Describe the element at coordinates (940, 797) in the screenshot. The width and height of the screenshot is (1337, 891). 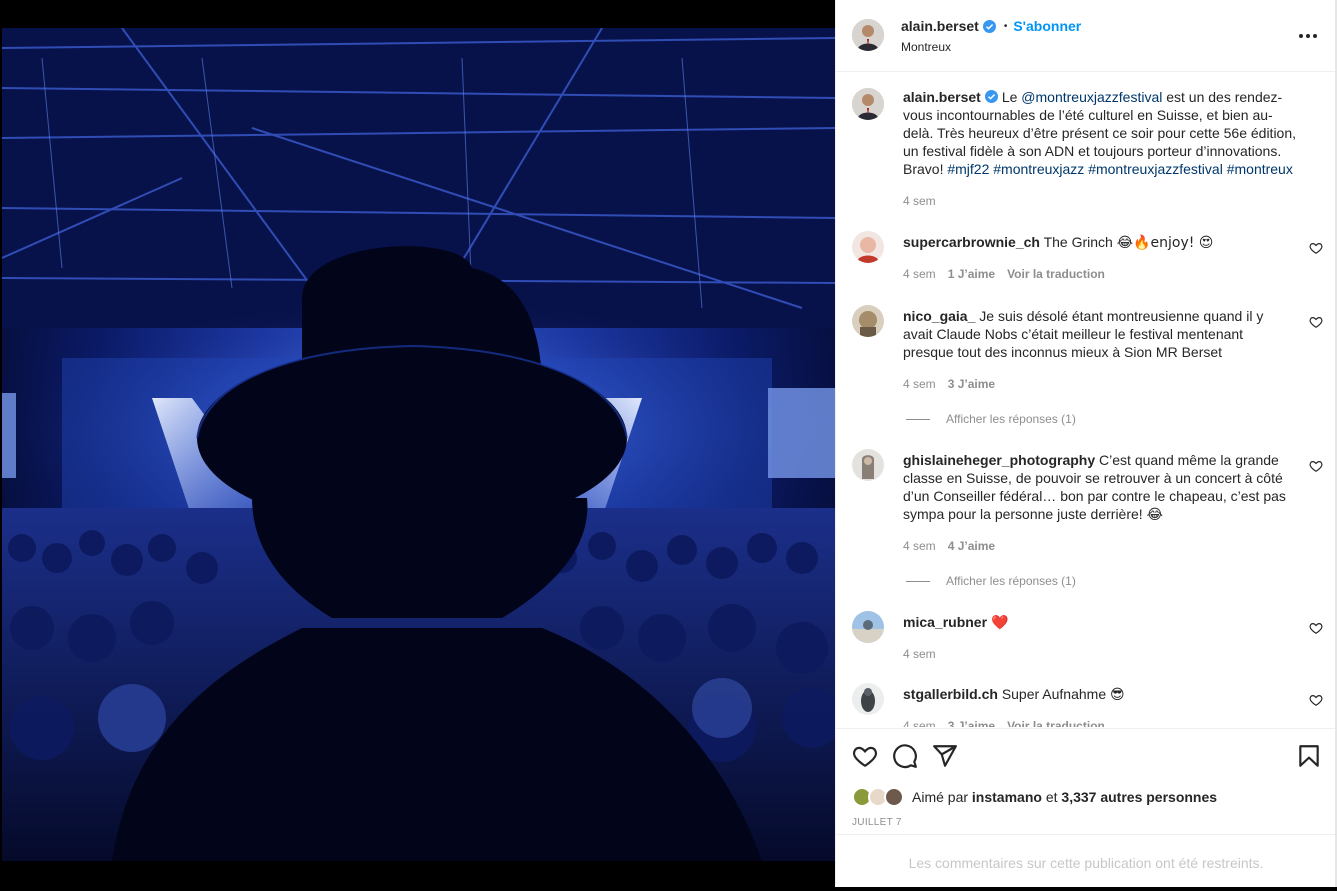
I see `likes-prefix: Aimé par` at that location.